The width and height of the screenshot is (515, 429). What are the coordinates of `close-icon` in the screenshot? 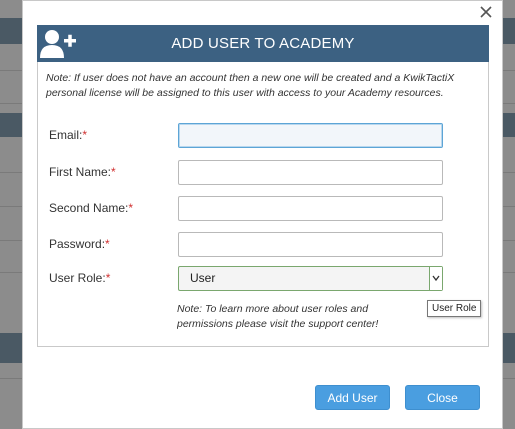 It's located at (486, 12).